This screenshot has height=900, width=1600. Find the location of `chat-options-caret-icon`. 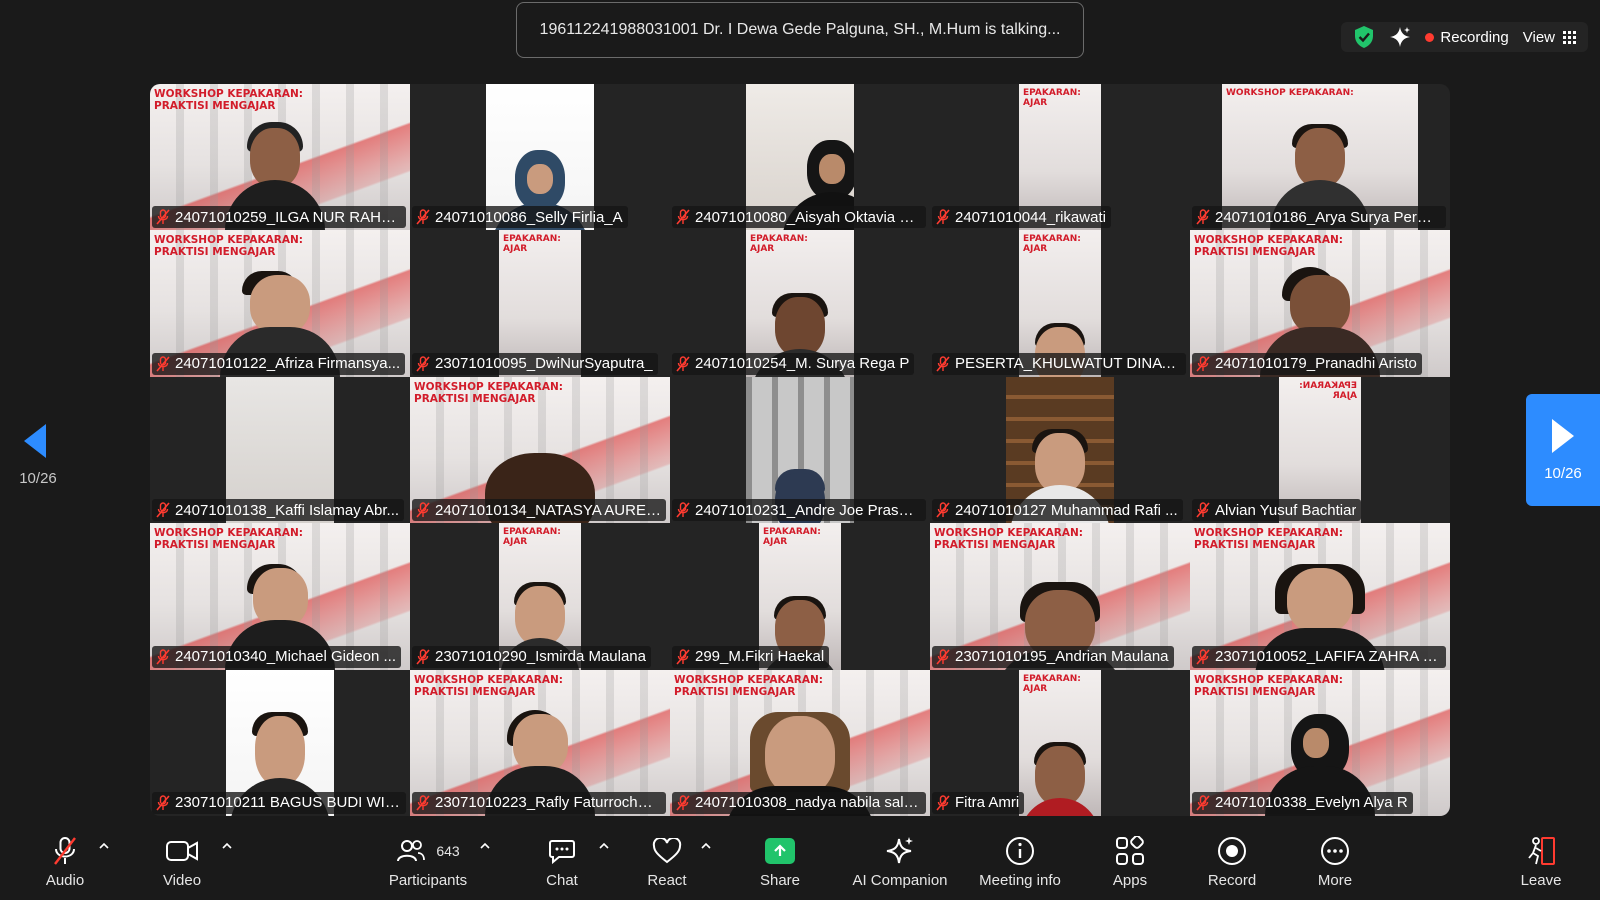

chat-options-caret-icon is located at coordinates (604, 846).